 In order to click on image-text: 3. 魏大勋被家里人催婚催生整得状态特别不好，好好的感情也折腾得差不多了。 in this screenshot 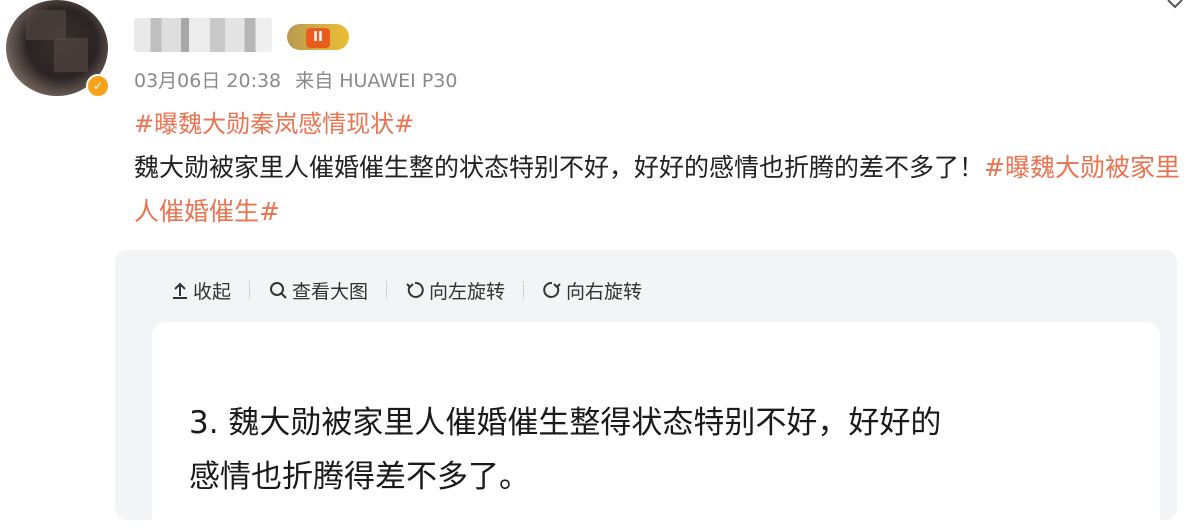, I will do `click(565, 450)`.